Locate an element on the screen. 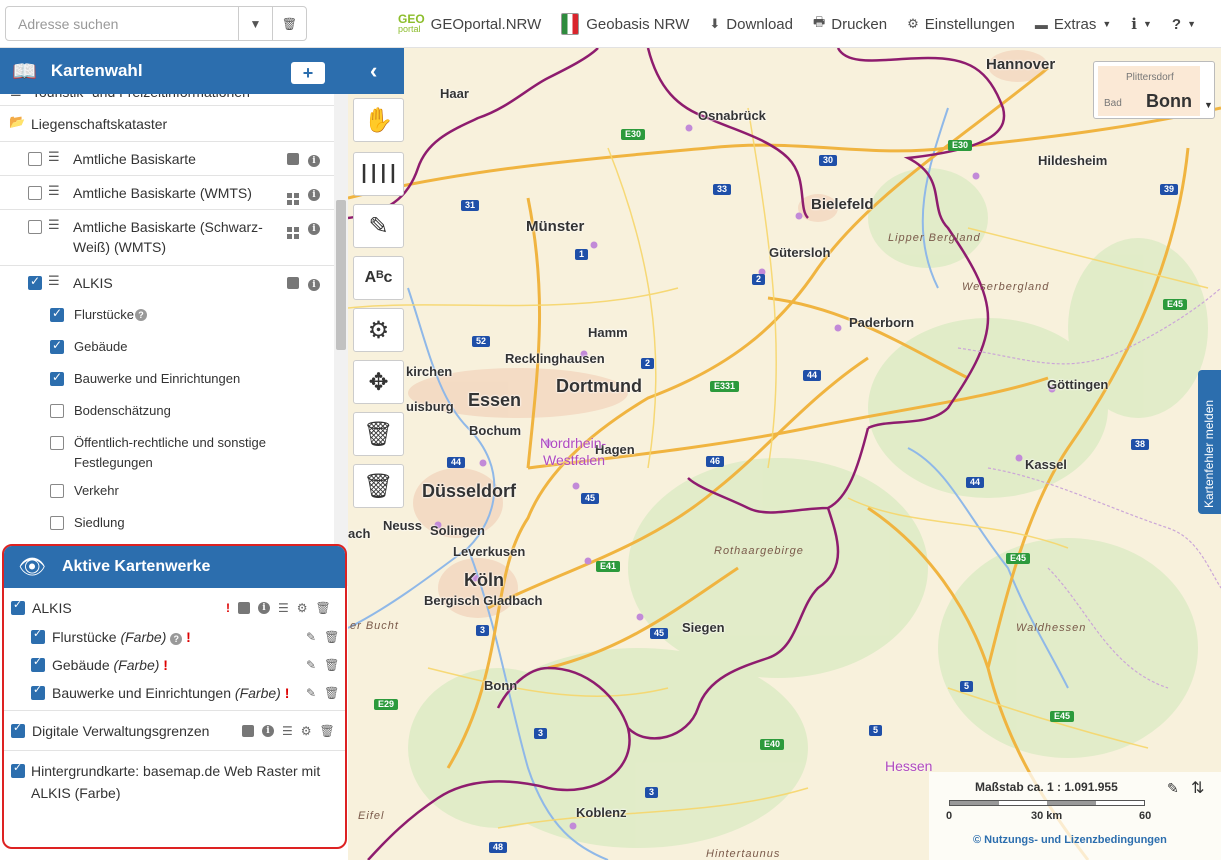 Image resolution: width=1221 pixels, height=860 pixels. search-clear-button: 🗑 is located at coordinates (289, 23).